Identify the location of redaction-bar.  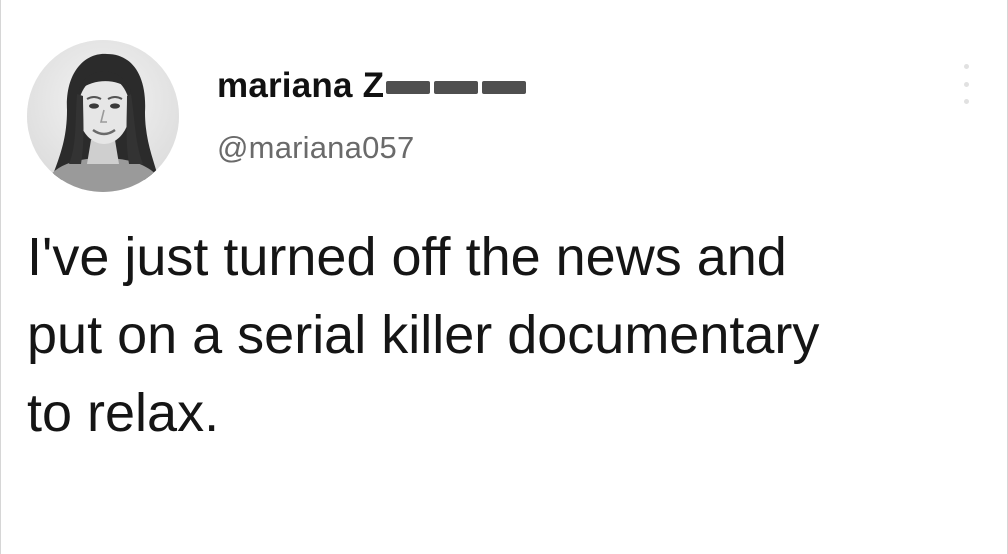
(456, 87).